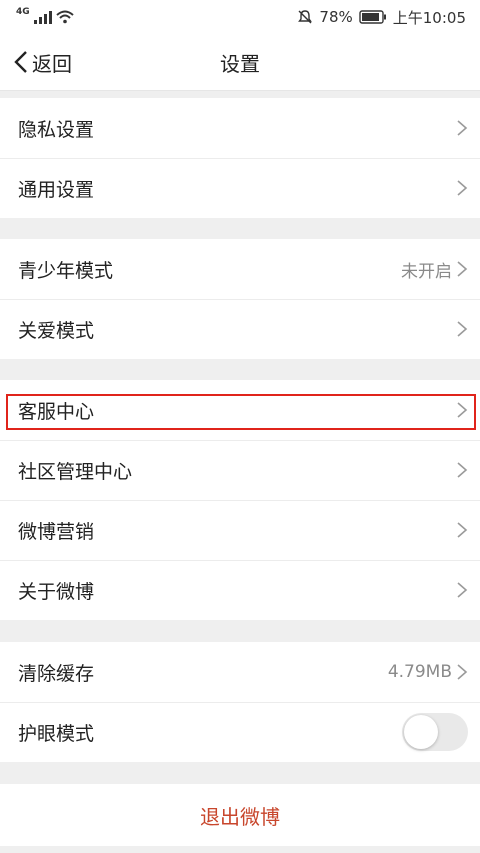  I want to click on settings-item-label: 微博营销, so click(56, 531).